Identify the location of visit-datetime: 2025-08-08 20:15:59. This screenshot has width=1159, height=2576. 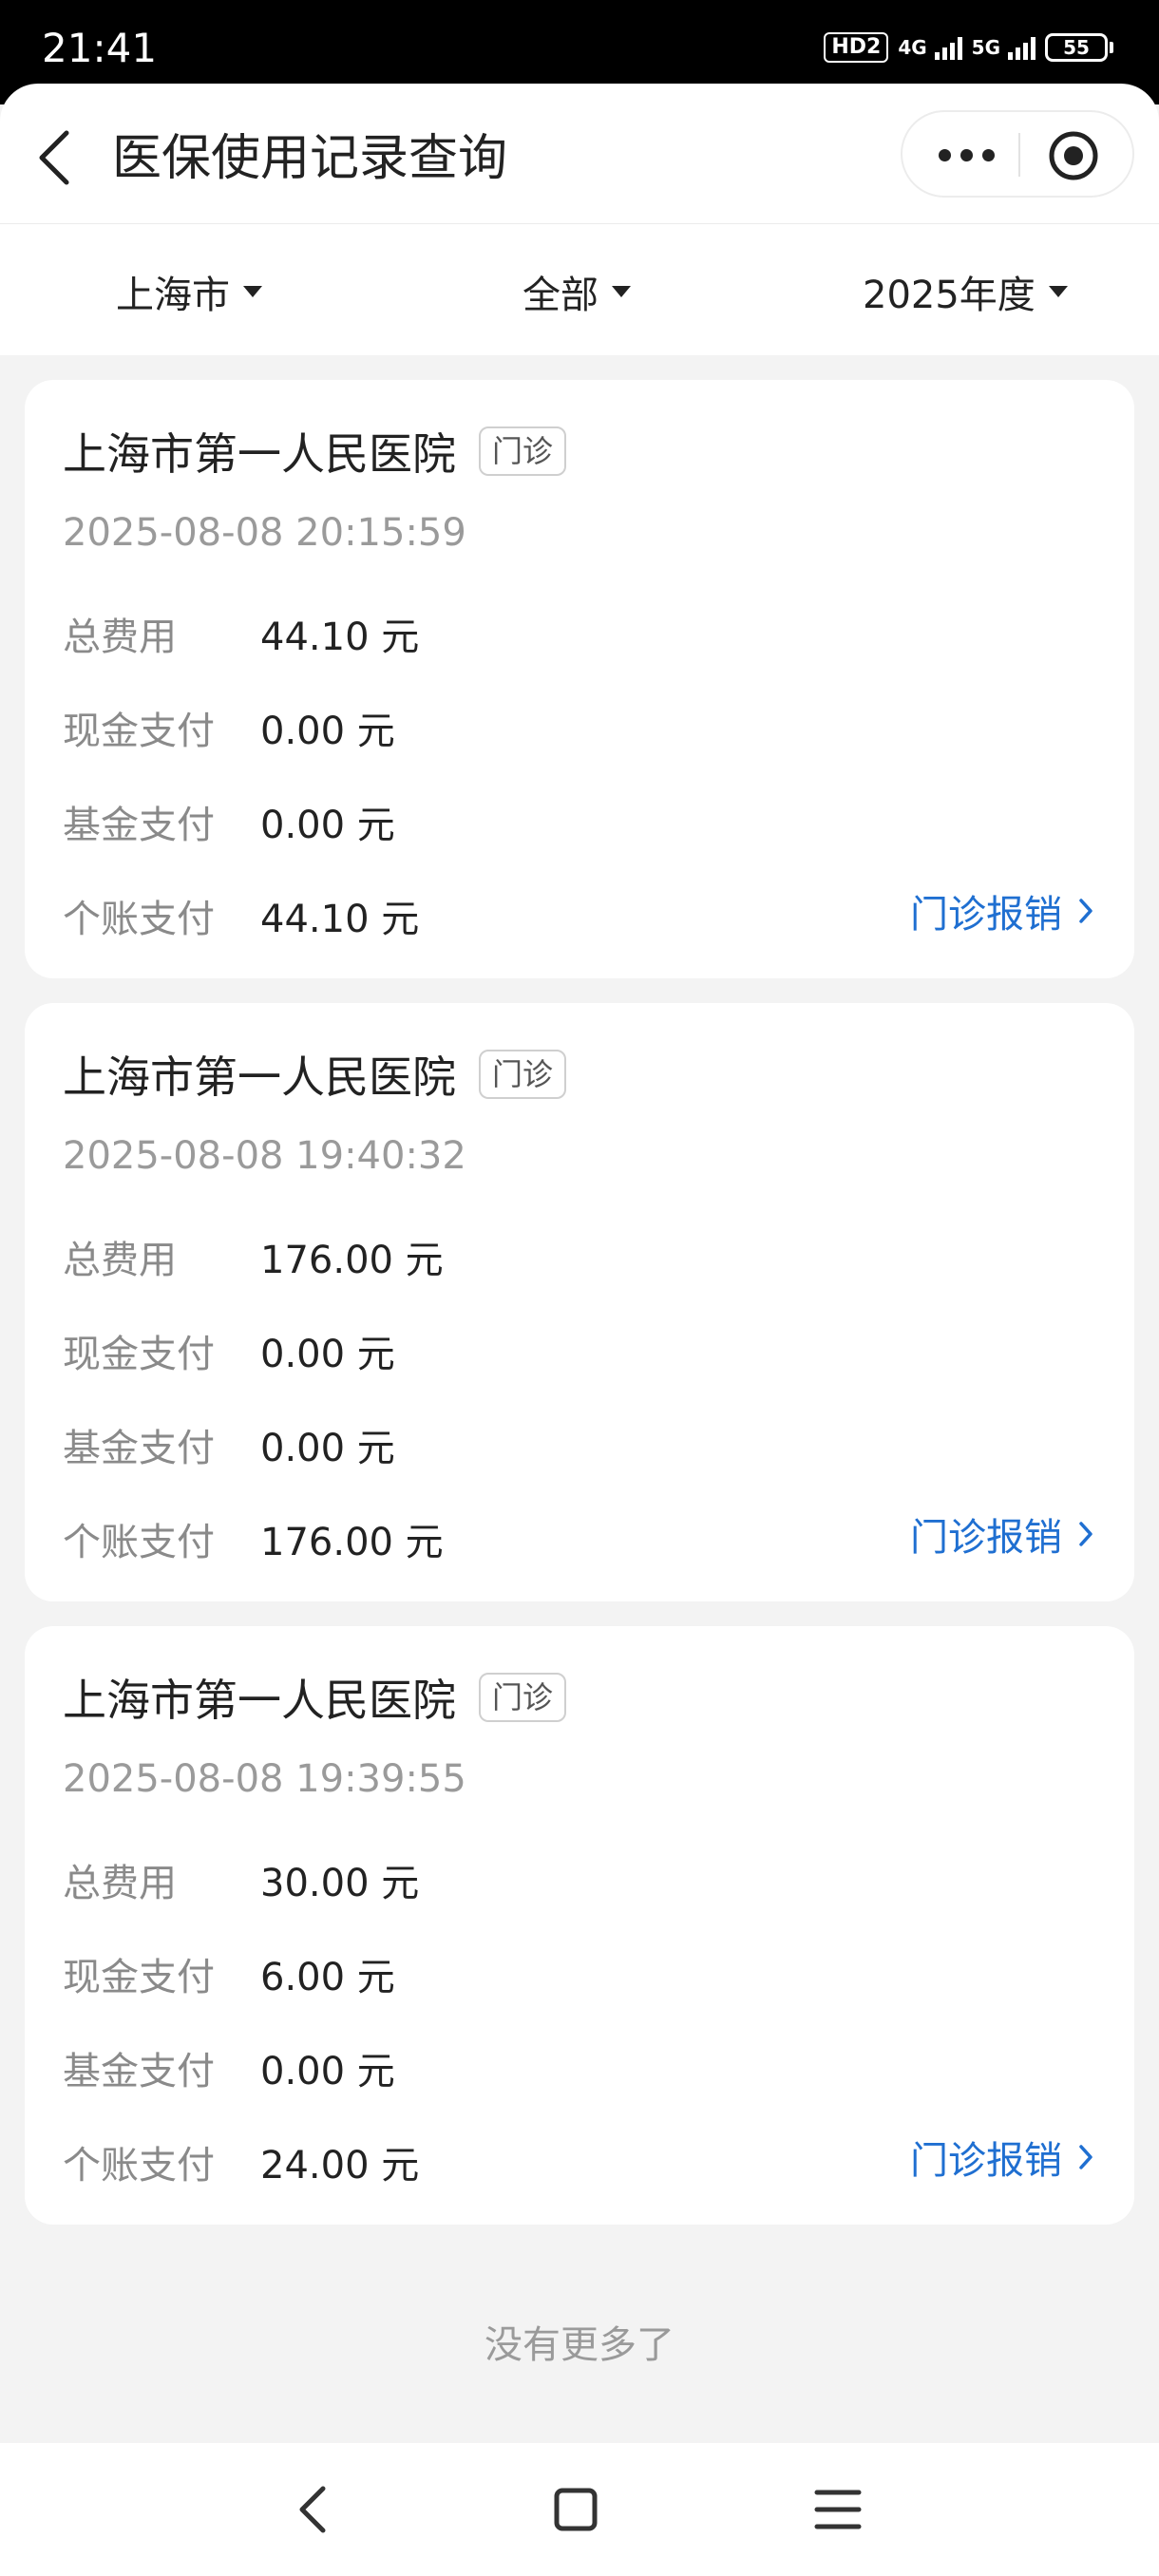
(264, 533).